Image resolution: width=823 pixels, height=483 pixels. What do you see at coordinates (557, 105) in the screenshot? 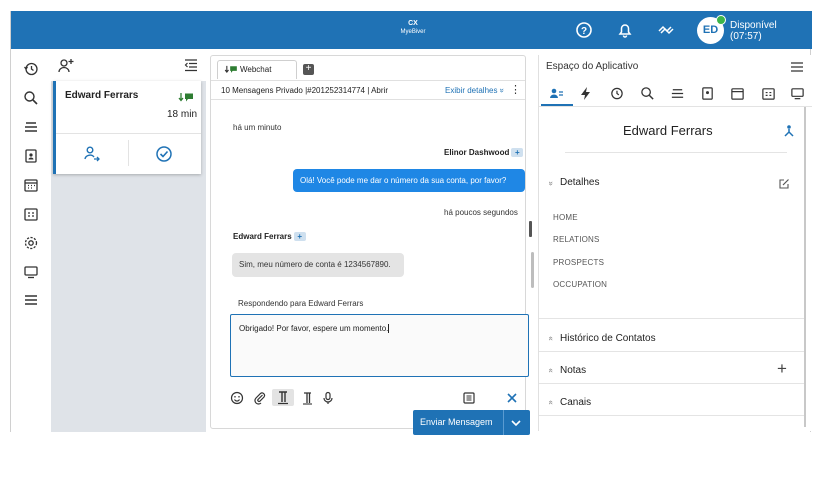
I see `active-tab-indicator` at bounding box center [557, 105].